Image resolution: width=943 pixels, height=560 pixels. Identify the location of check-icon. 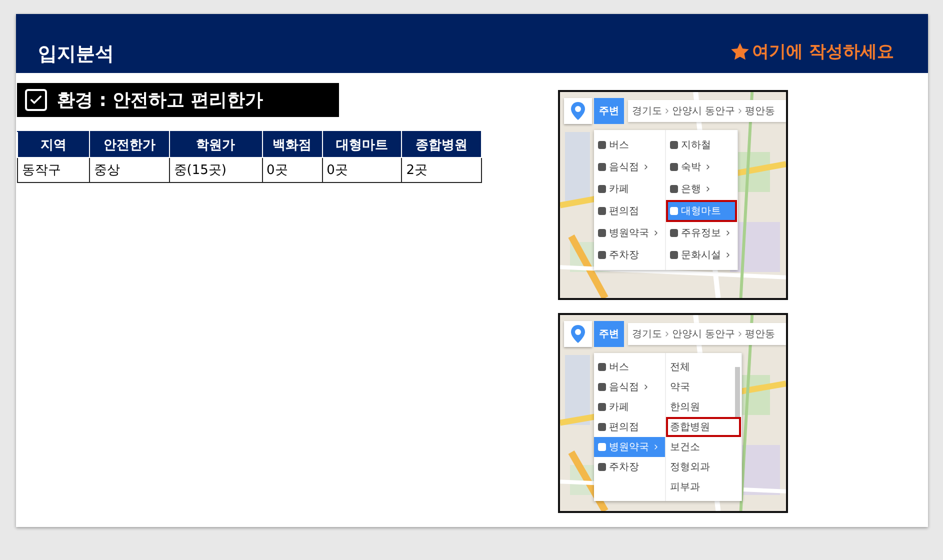
(36, 100).